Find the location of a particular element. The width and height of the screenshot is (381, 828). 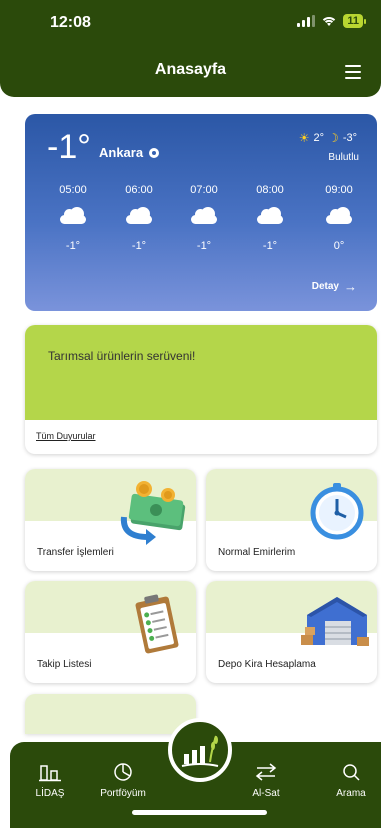

nav-item-search: Arama is located at coordinates (348, 780).